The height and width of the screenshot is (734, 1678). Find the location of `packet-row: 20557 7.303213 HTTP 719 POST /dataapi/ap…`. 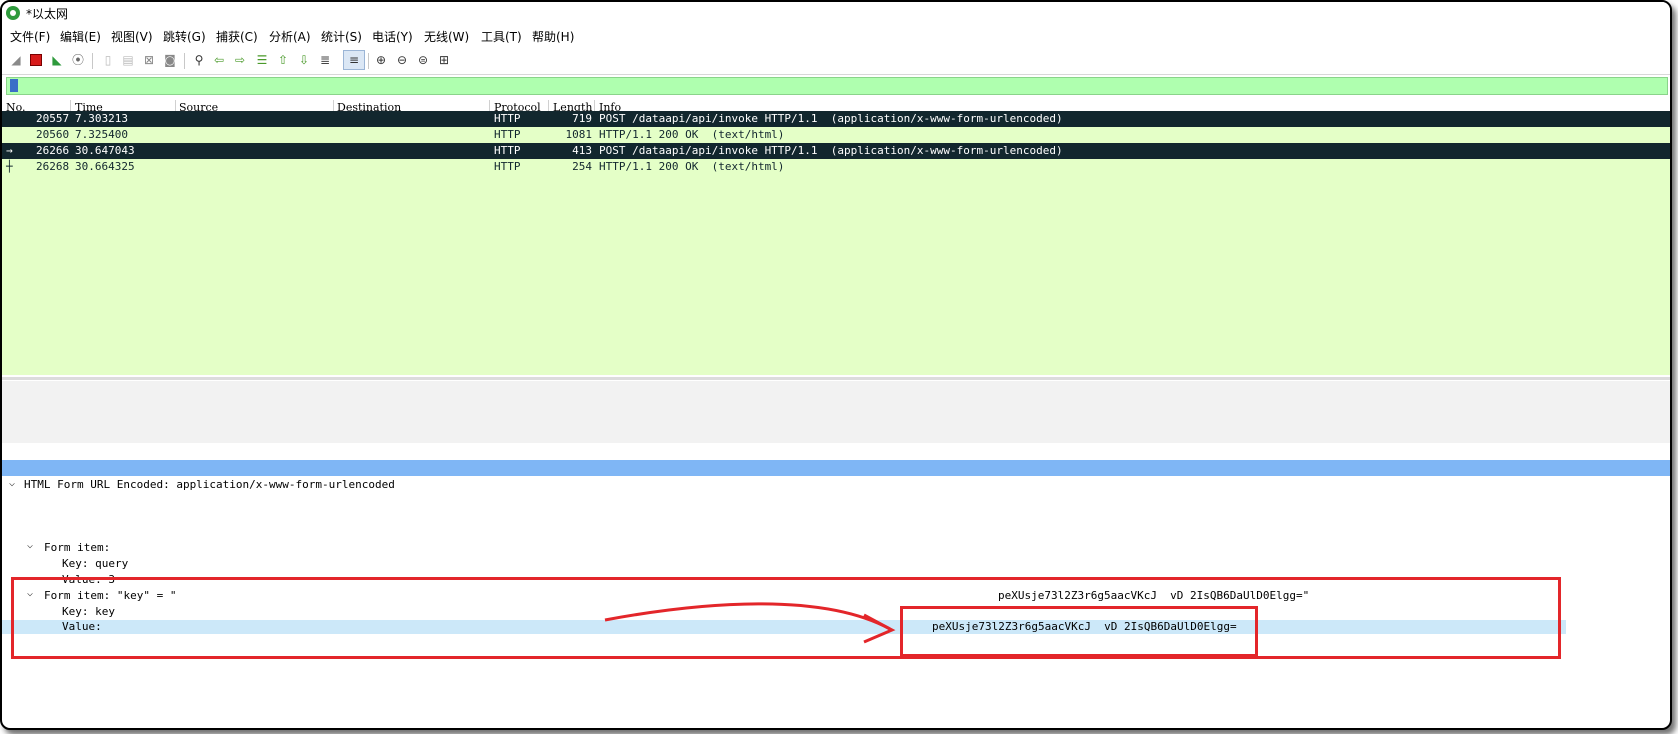

packet-row: 20557 7.303213 HTTP 719 POST /dataapi/ap… is located at coordinates (836, 119).